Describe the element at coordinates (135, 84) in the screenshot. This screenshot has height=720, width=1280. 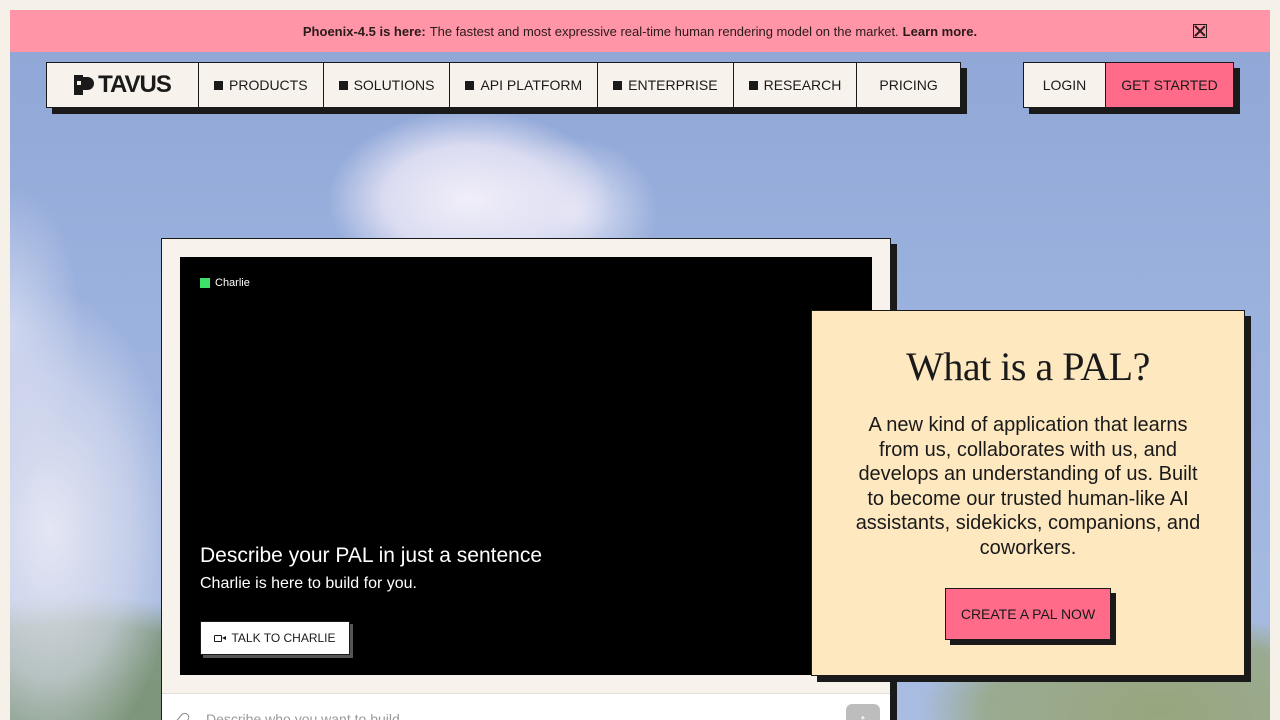
I see `logo-text: TAVUS` at that location.